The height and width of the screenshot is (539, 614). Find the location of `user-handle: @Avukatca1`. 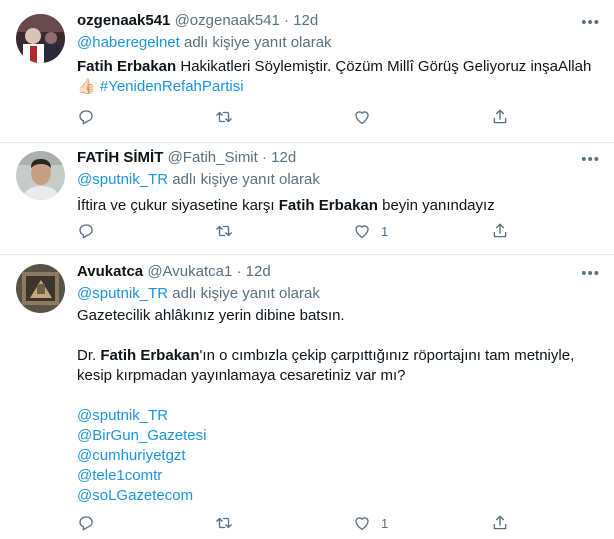

user-handle: @Avukatca1 is located at coordinates (189, 271).